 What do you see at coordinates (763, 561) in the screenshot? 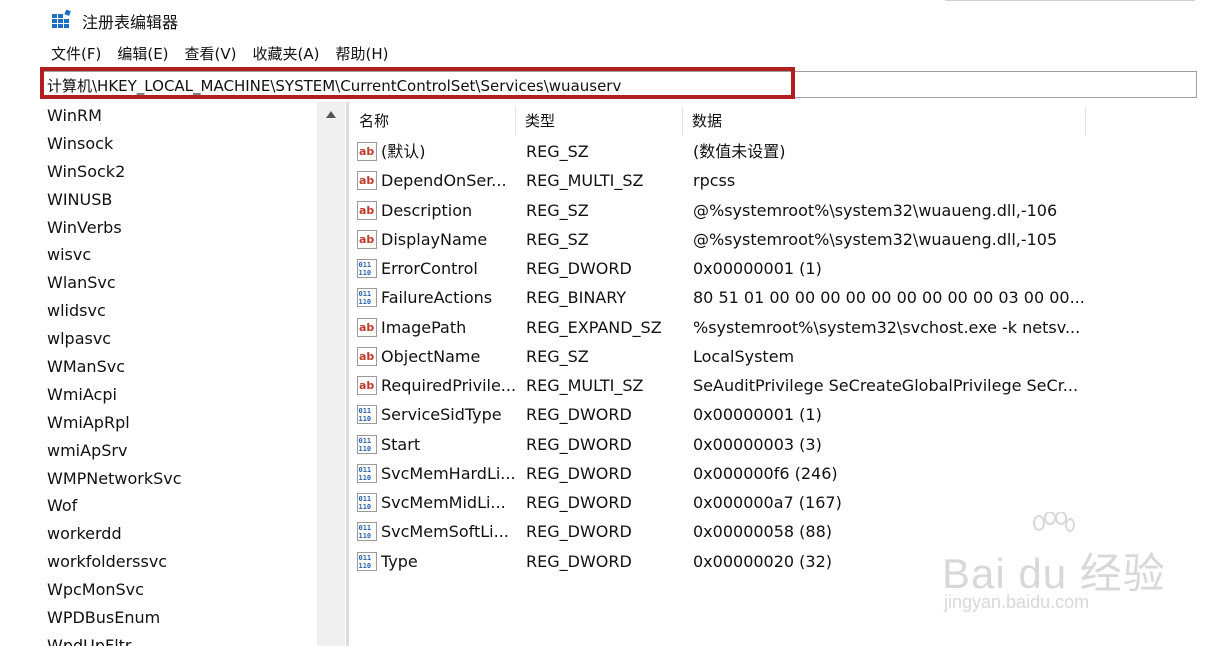
I see `value-data: 0x00000020 (32)` at bounding box center [763, 561].